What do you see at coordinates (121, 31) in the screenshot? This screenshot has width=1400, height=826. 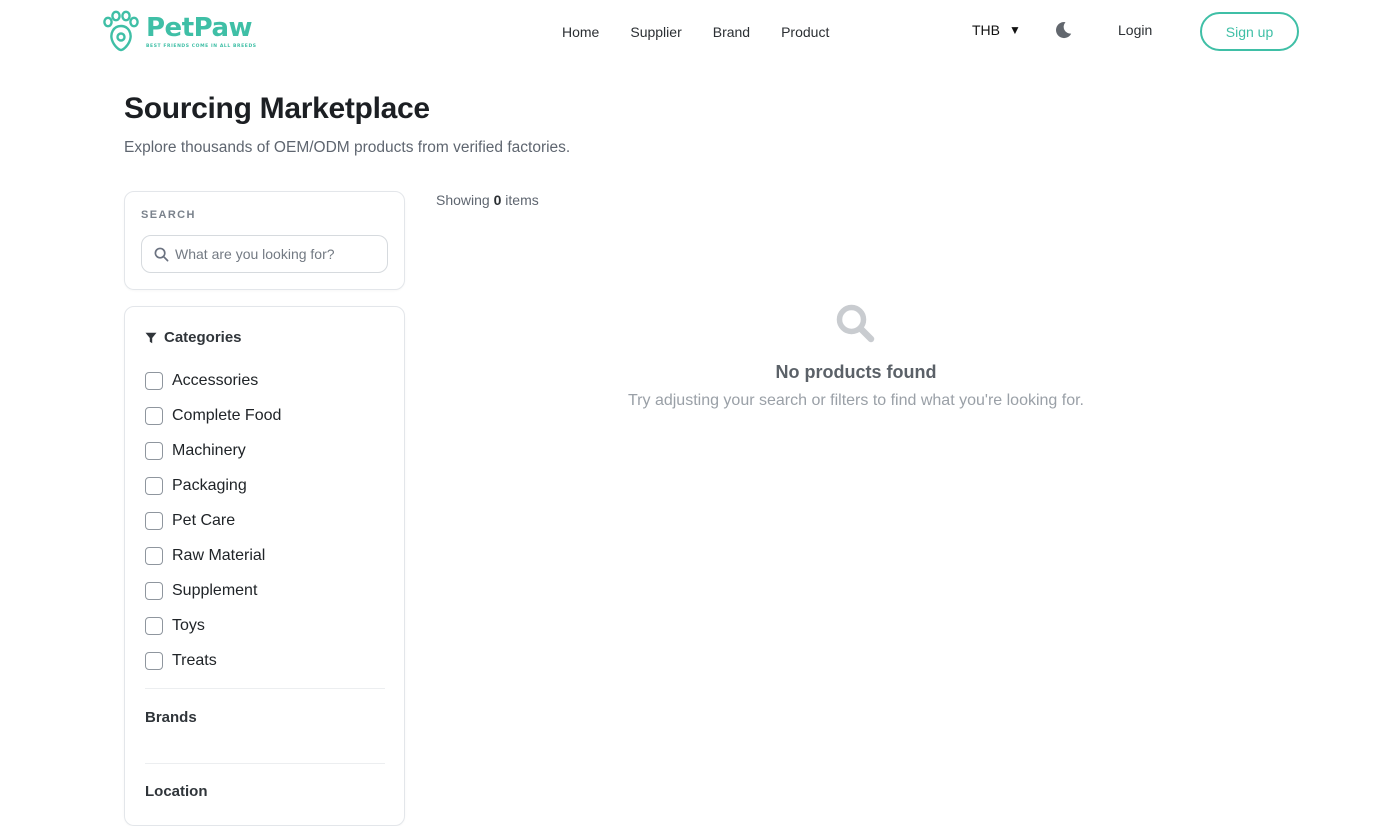 I see `paw-logo-icon` at bounding box center [121, 31].